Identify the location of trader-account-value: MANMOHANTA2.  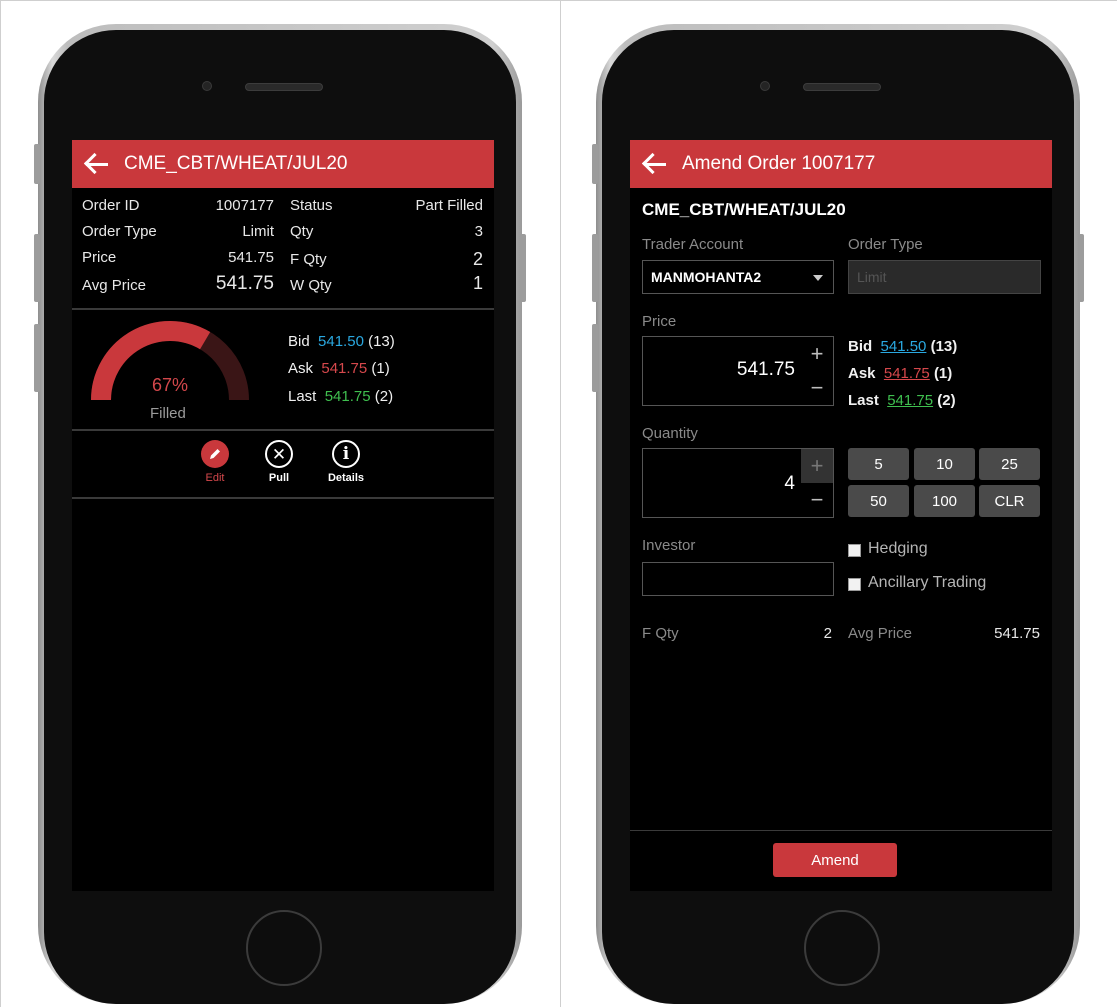
(706, 277).